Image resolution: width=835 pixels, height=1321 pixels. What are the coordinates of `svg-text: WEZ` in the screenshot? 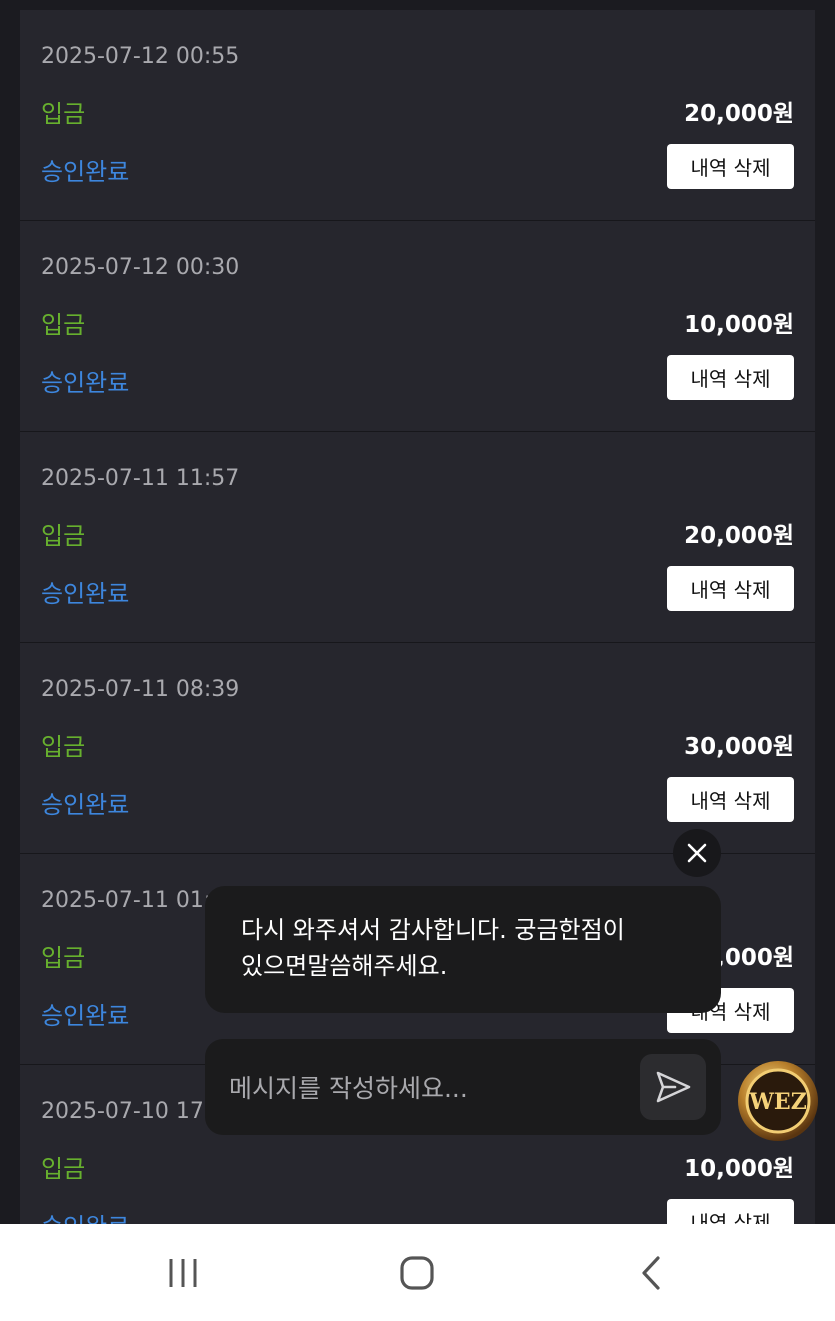 It's located at (777, 1102).